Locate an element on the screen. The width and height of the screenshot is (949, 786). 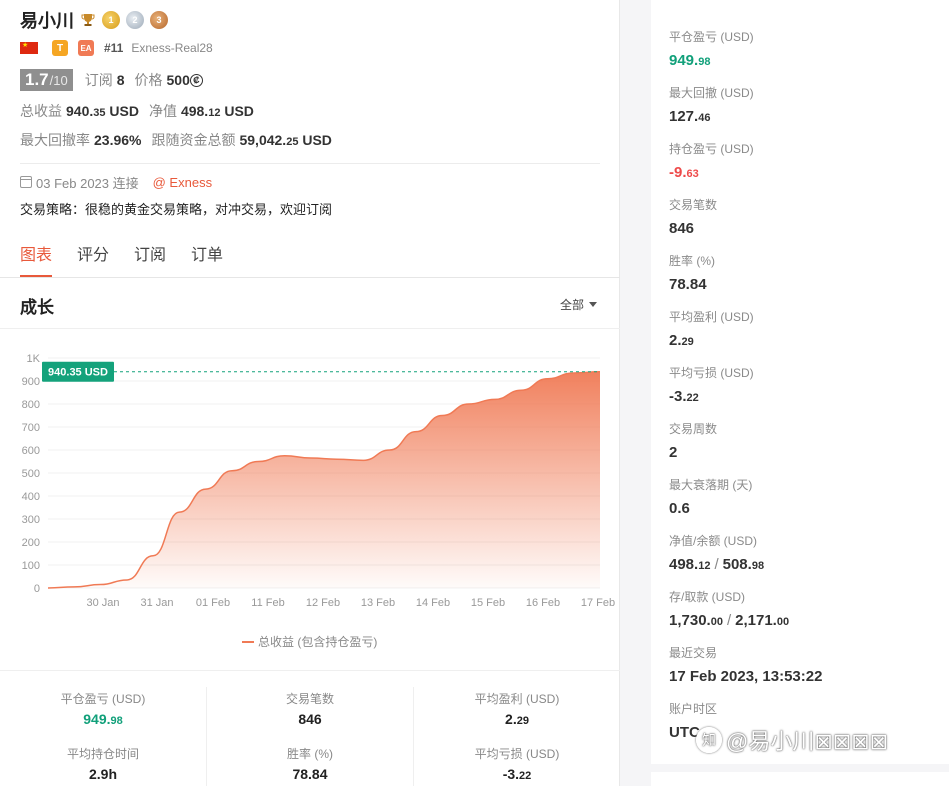
x-tick-label: 30 Jan is located at coordinates (102, 603).